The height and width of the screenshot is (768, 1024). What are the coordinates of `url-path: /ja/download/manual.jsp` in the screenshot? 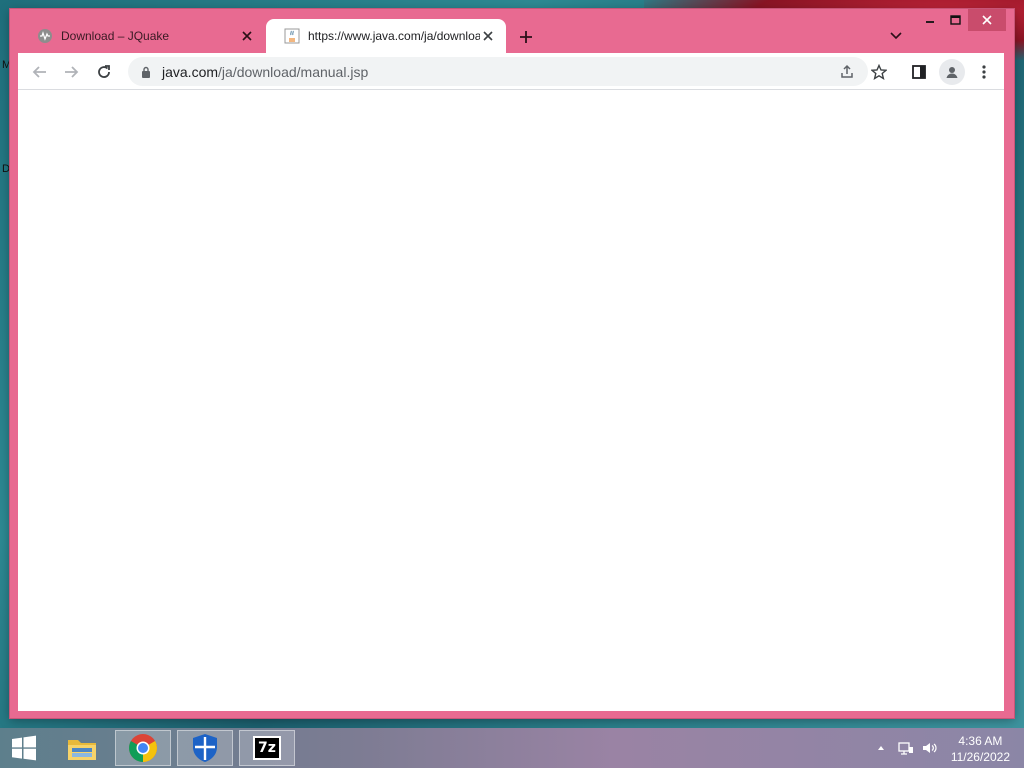 It's located at (293, 71).